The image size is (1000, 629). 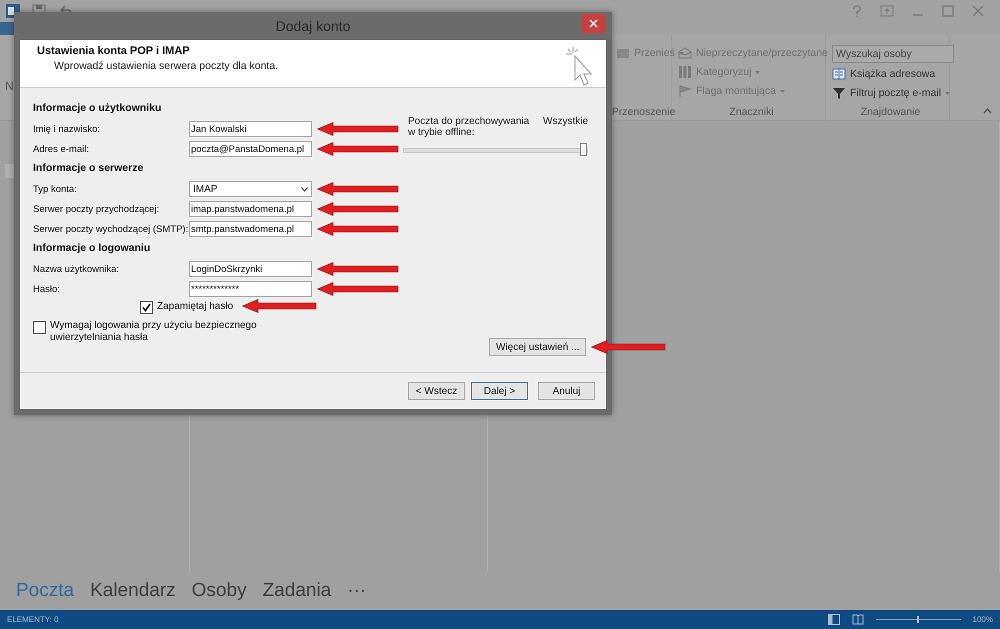 I want to click on nav-item: Zadania, so click(x=297, y=591).